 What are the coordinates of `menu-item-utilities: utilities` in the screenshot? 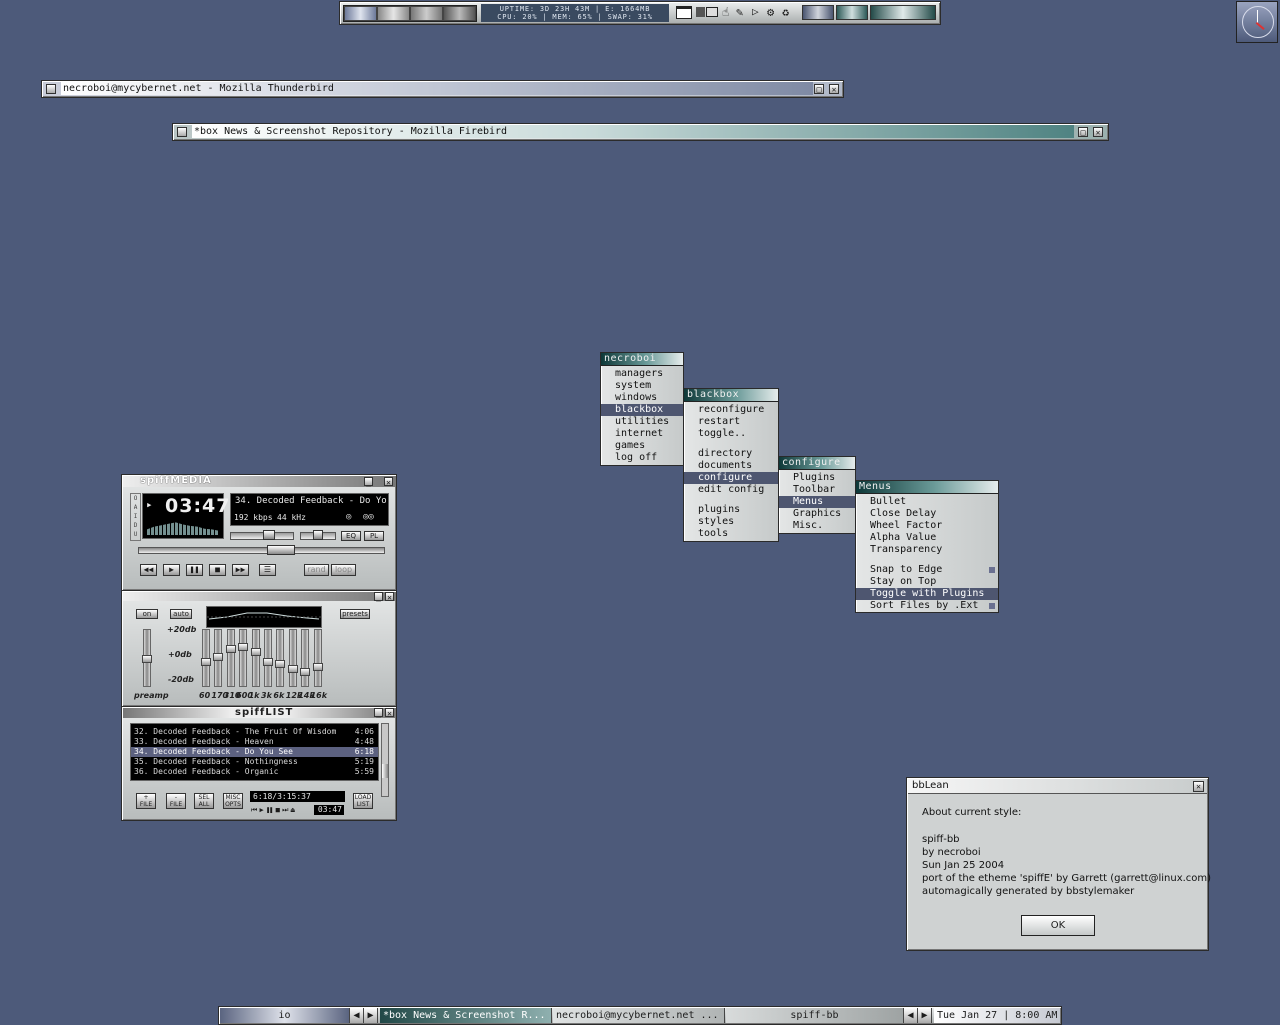 It's located at (642, 422).